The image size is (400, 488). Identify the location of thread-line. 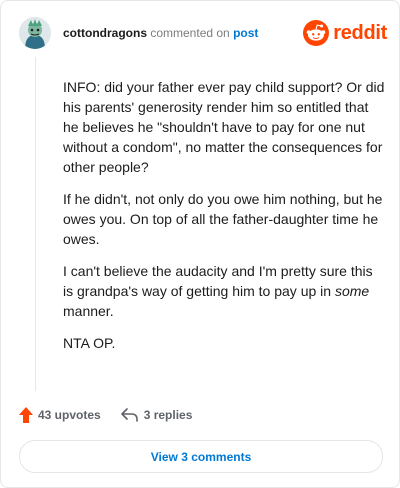
(35, 224).